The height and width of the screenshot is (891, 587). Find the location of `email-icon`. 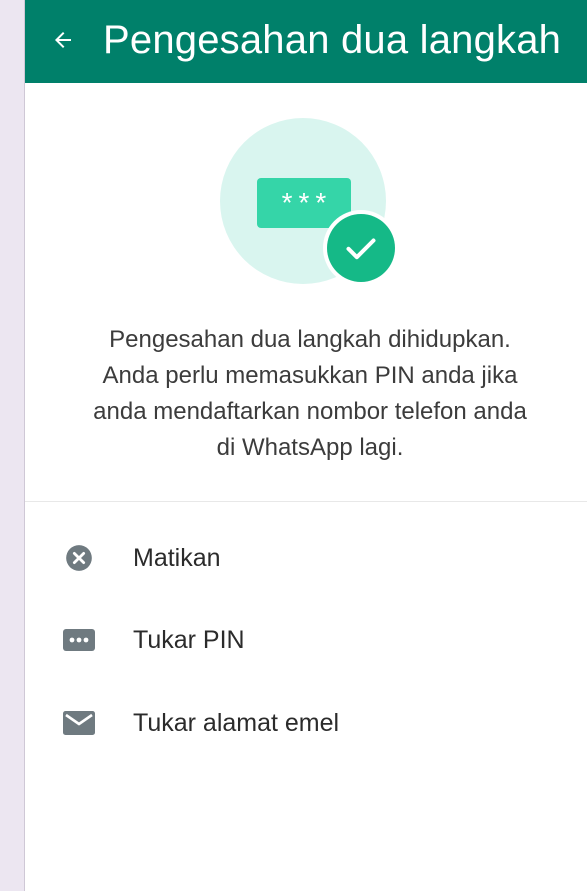

email-icon is located at coordinates (79, 723).